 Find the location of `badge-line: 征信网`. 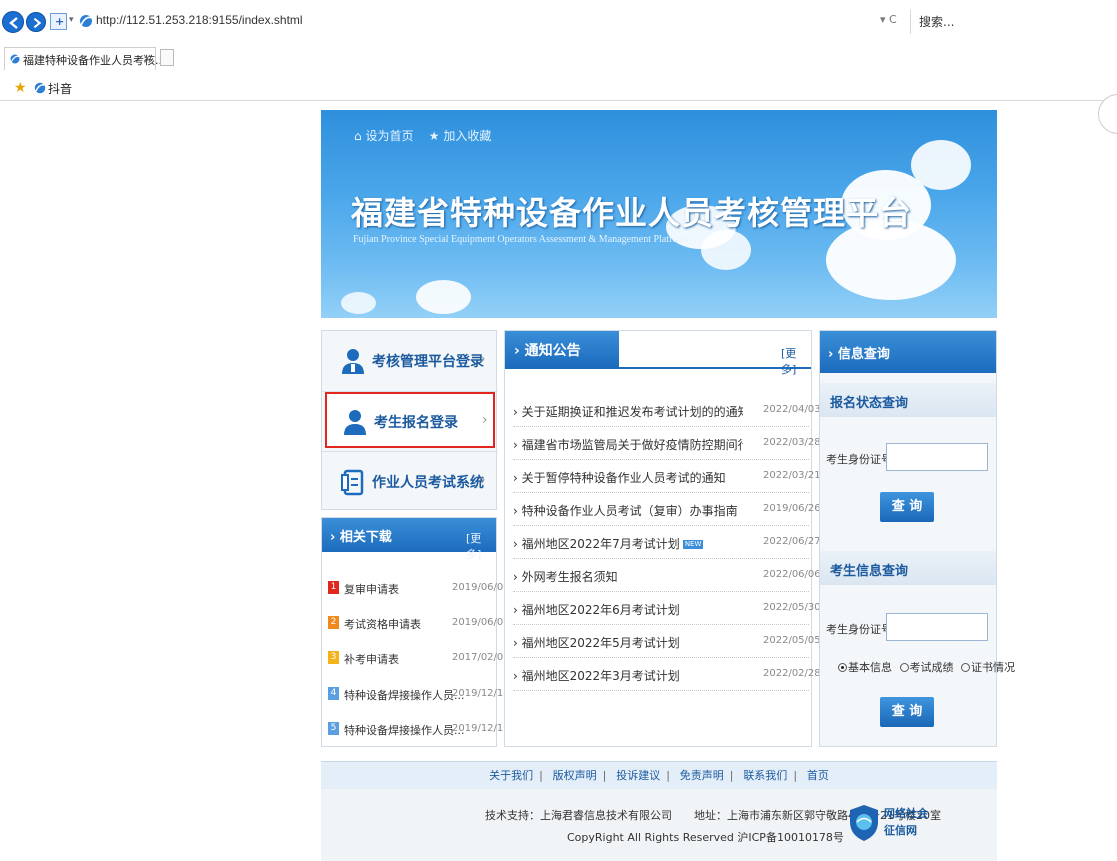

badge-line: 征信网 is located at coordinates (900, 830).